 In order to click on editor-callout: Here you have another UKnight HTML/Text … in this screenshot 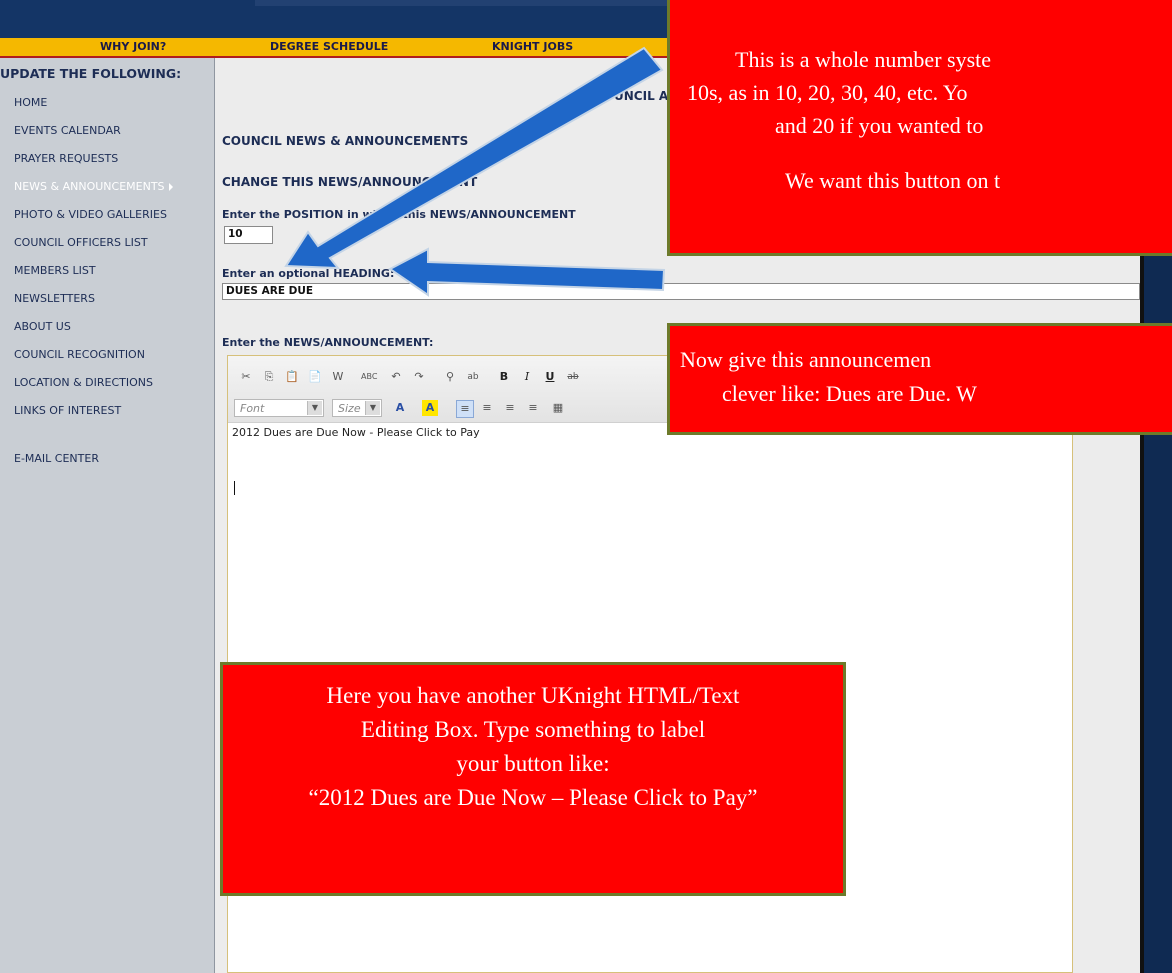, I will do `click(533, 779)`.